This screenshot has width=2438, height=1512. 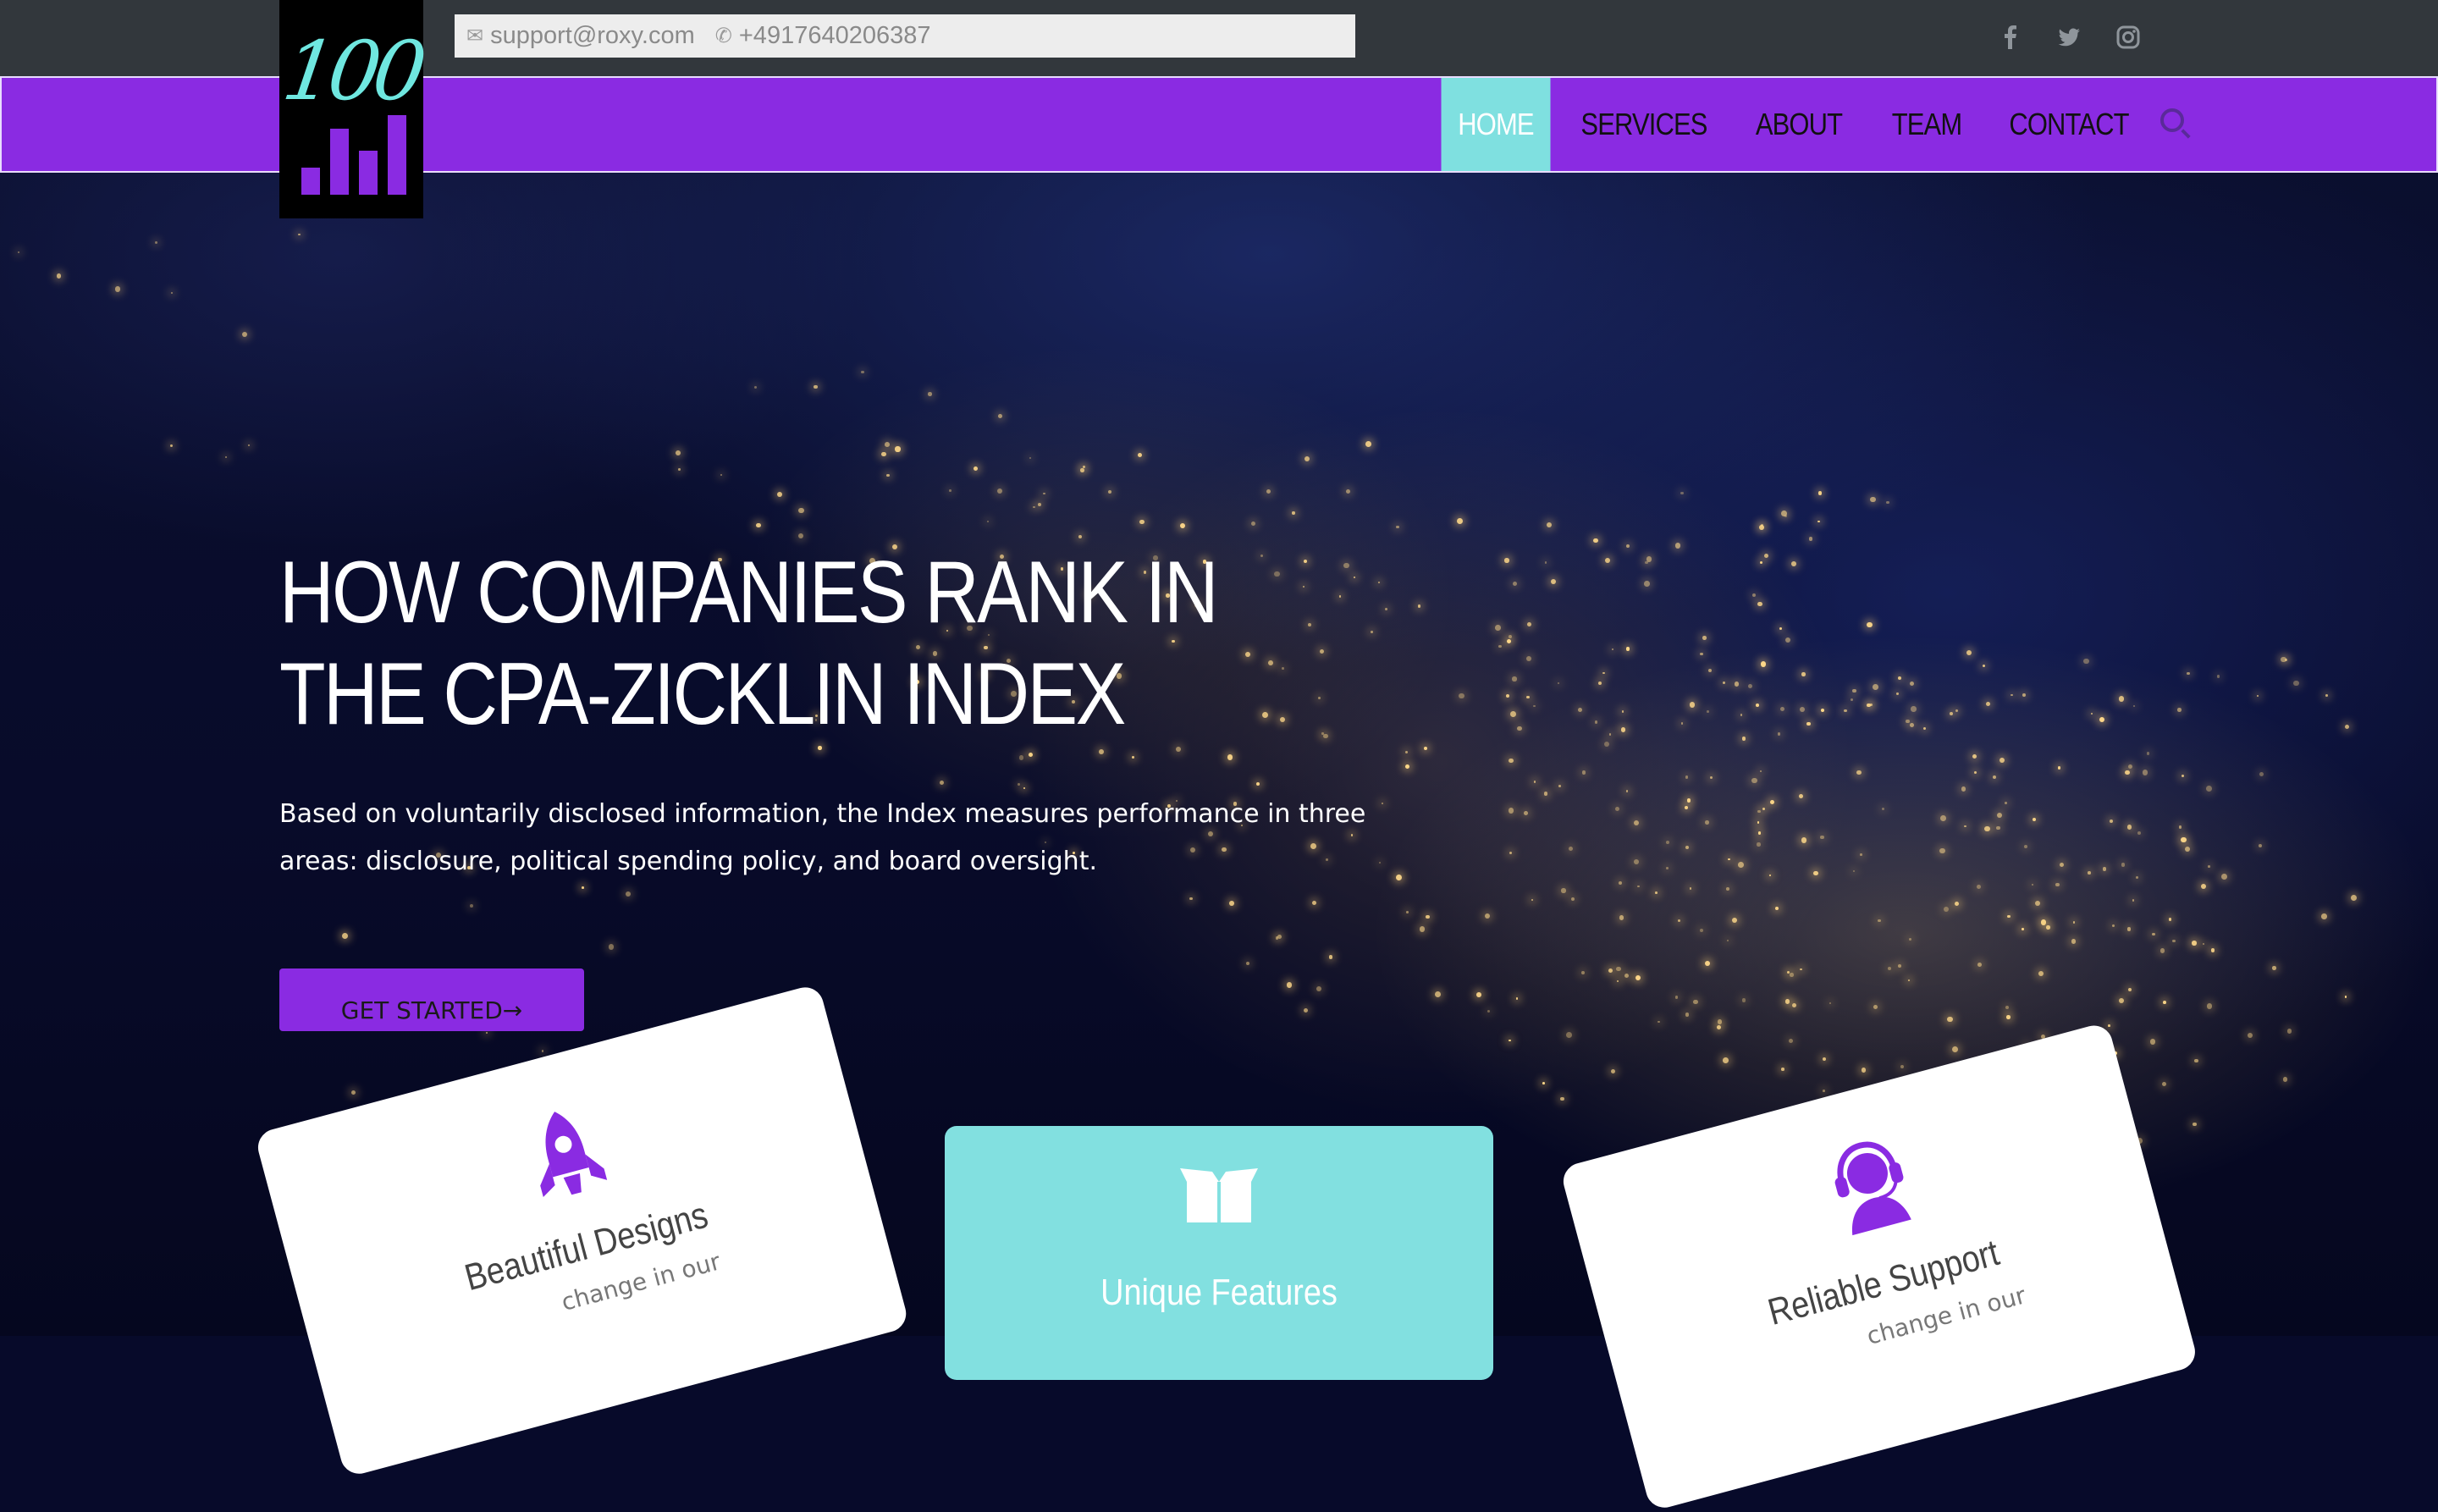 I want to click on hero-title-line-2: THE CPA-ZICKLIN INDEX, so click(x=702, y=694).